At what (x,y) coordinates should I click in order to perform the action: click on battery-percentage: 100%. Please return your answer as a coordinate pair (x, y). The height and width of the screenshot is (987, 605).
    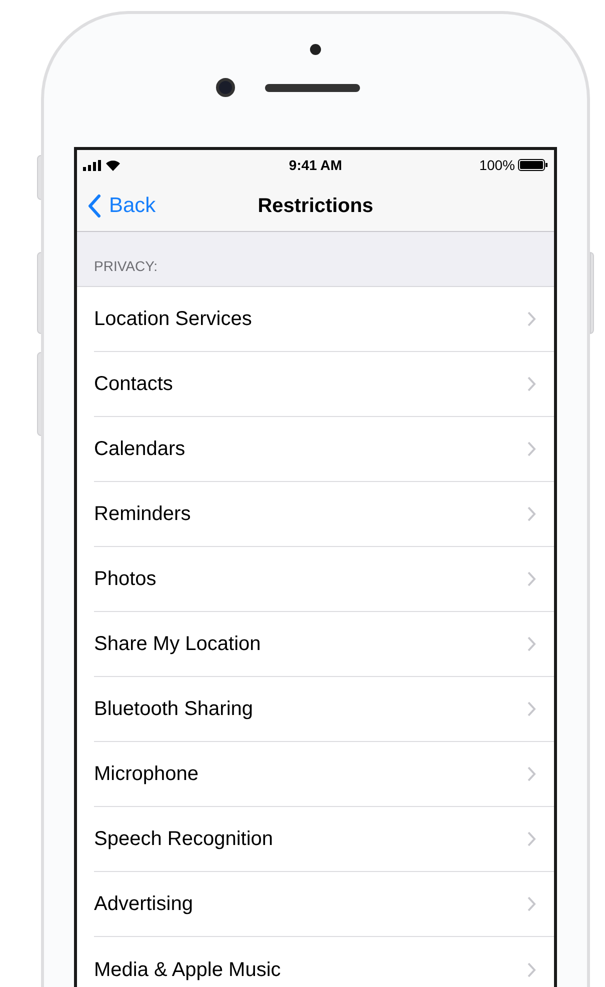
    Looking at the image, I should click on (497, 165).